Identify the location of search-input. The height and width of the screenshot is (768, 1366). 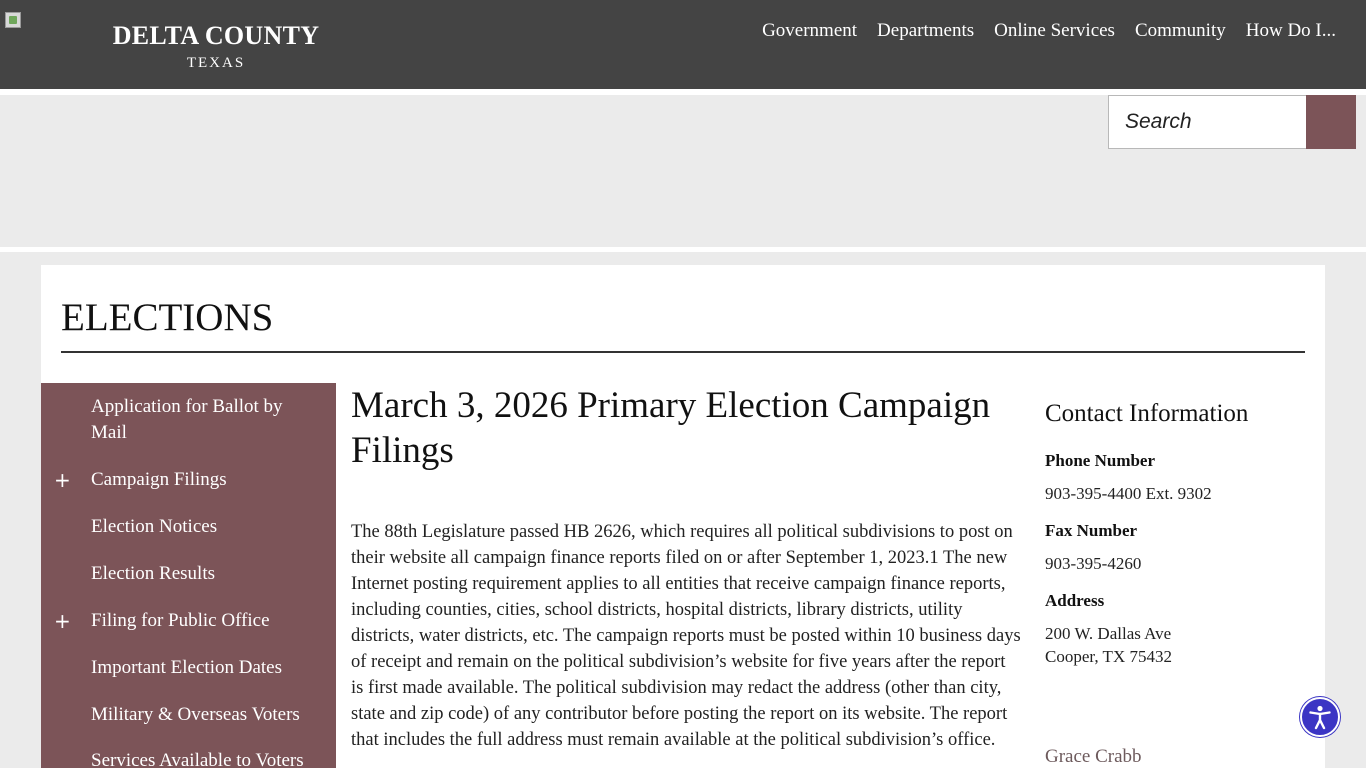
(1208, 122).